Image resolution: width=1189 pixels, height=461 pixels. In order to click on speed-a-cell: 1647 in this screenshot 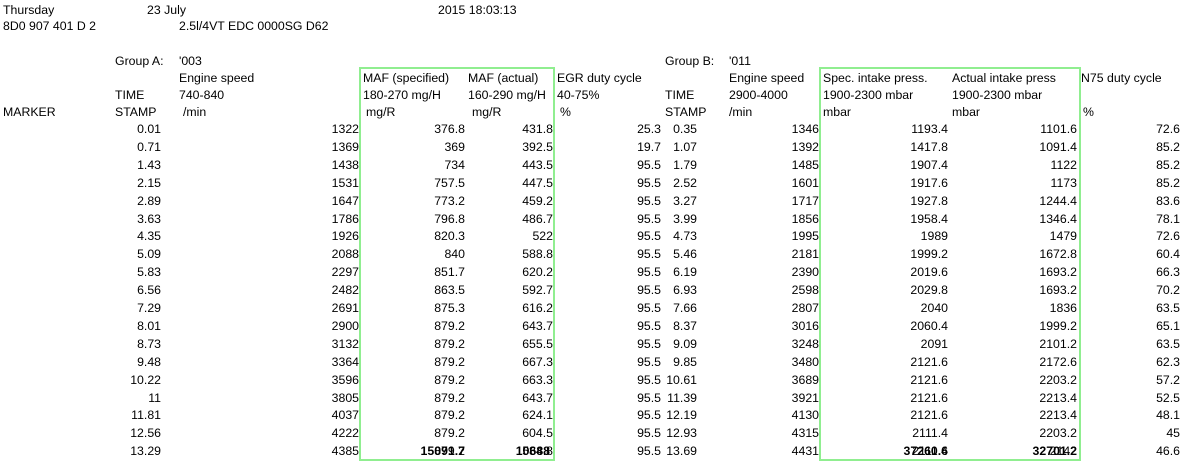, I will do `click(345, 201)`.